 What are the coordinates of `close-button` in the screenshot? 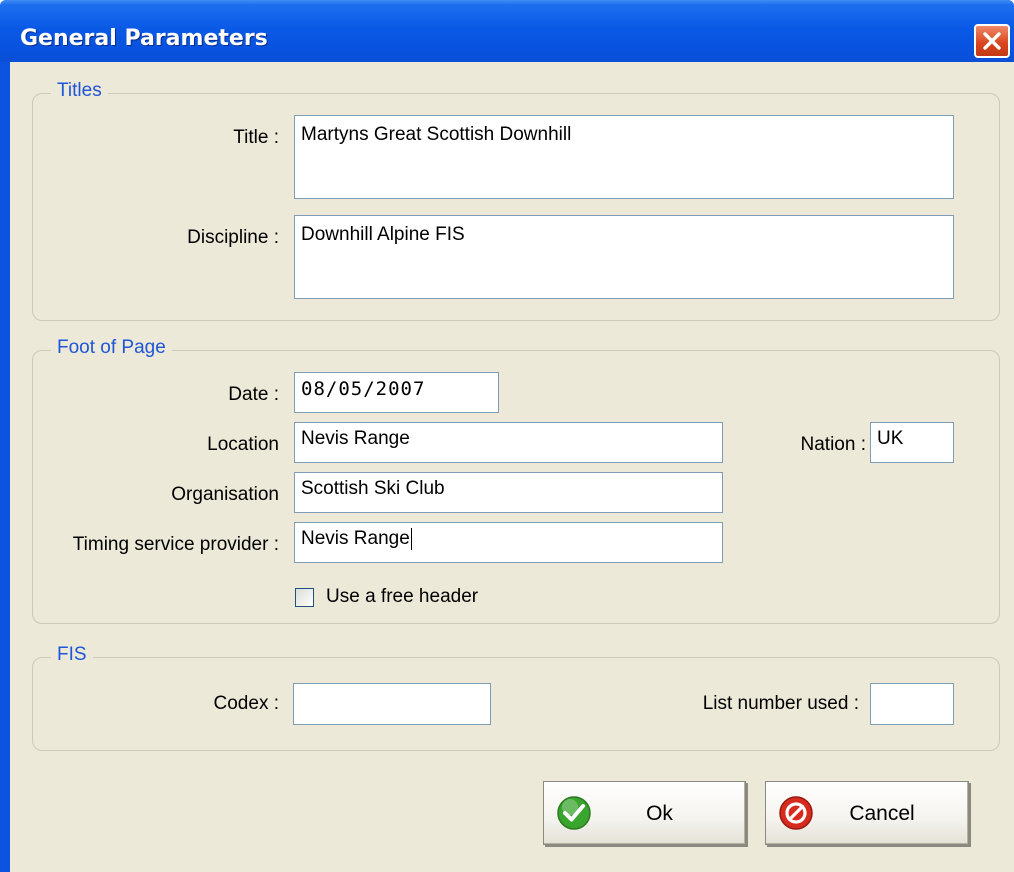 It's located at (992, 41).